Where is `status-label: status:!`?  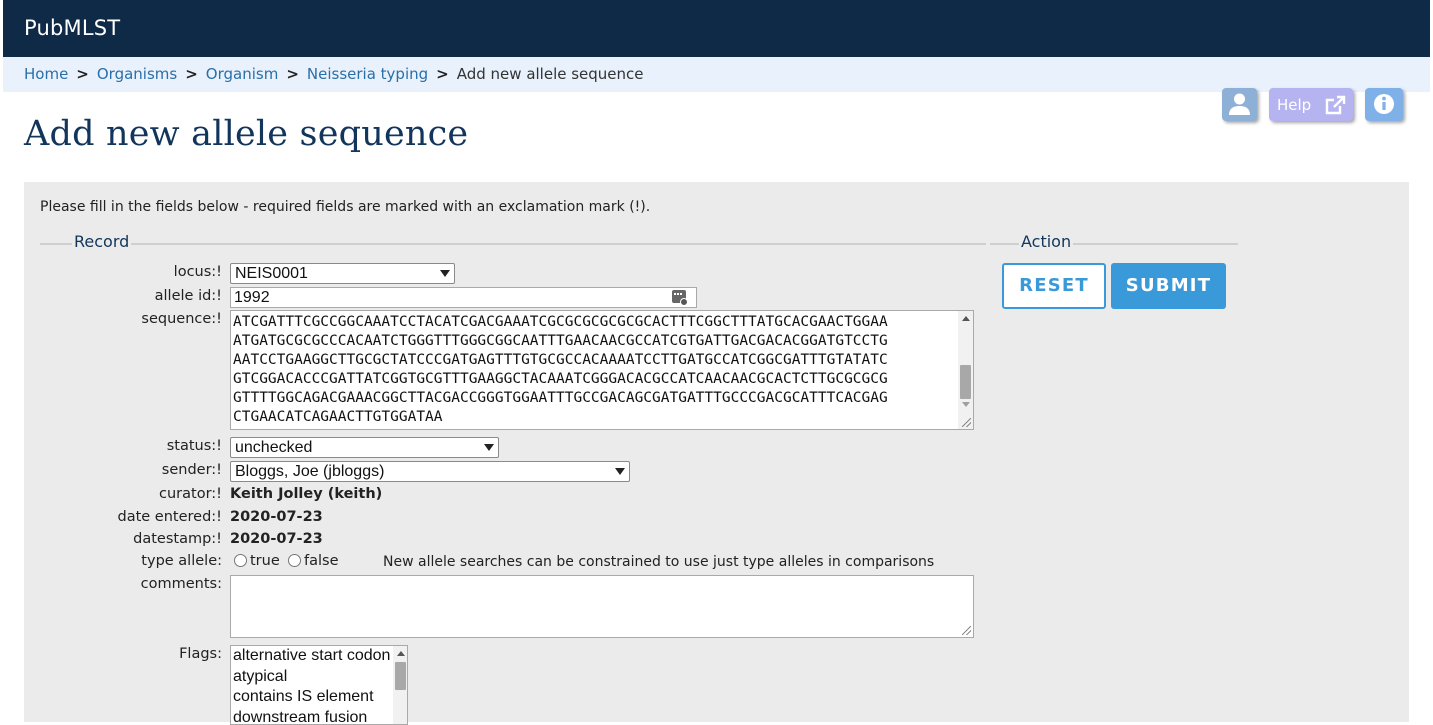
status-label: status:! is located at coordinates (122, 446).